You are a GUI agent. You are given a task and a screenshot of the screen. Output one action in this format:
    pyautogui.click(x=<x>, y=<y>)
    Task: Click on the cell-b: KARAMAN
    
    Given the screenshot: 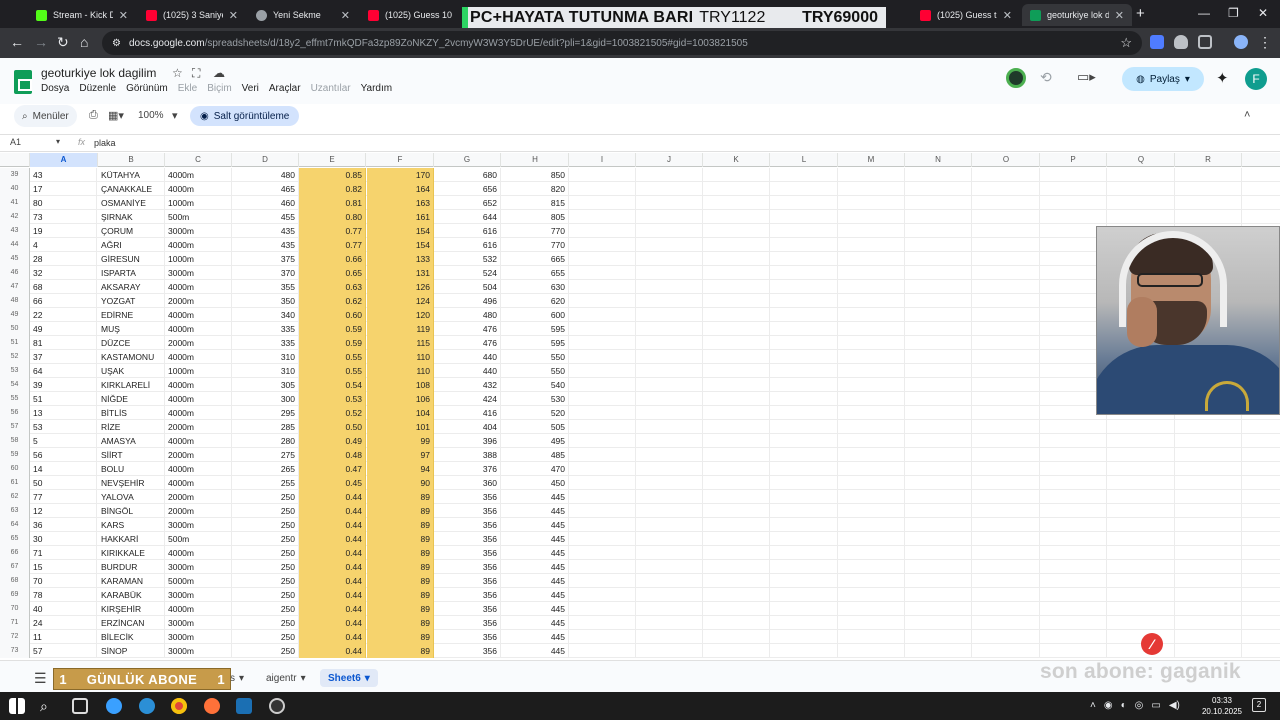 What is the action you would take?
    pyautogui.click(x=131, y=581)
    